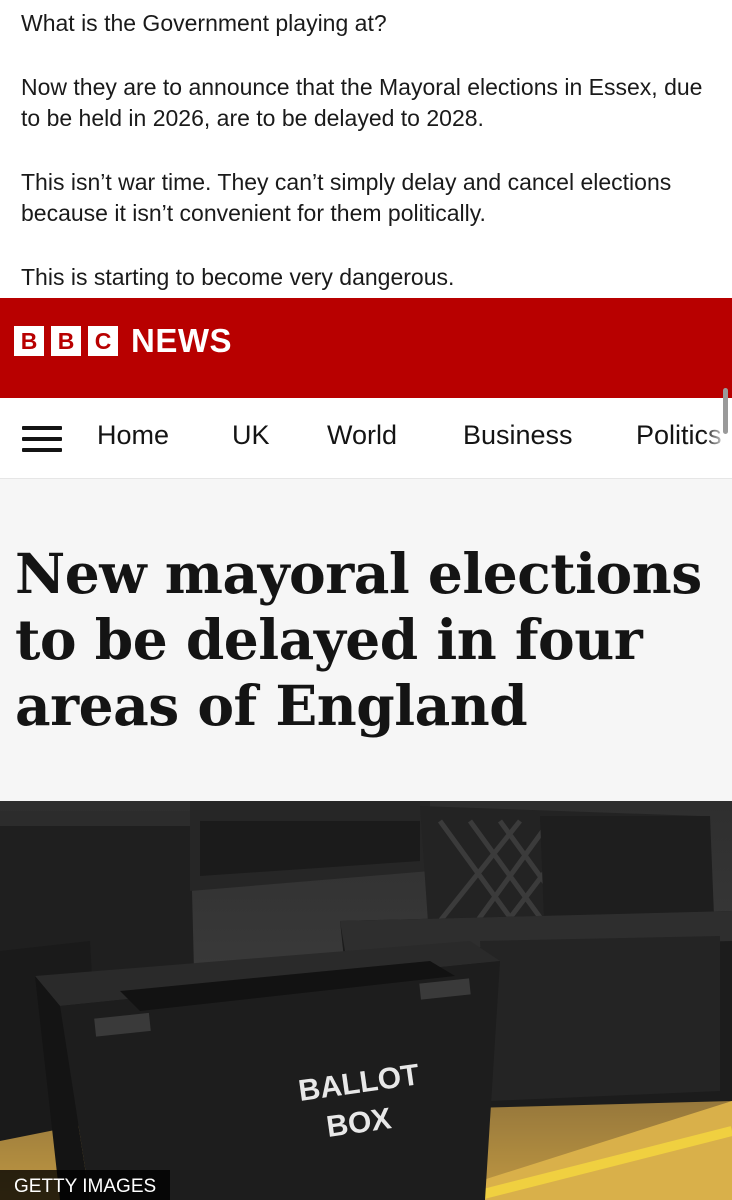 The width and height of the screenshot is (732, 1200). What do you see at coordinates (518, 435) in the screenshot?
I see `nav-item-business: Business` at bounding box center [518, 435].